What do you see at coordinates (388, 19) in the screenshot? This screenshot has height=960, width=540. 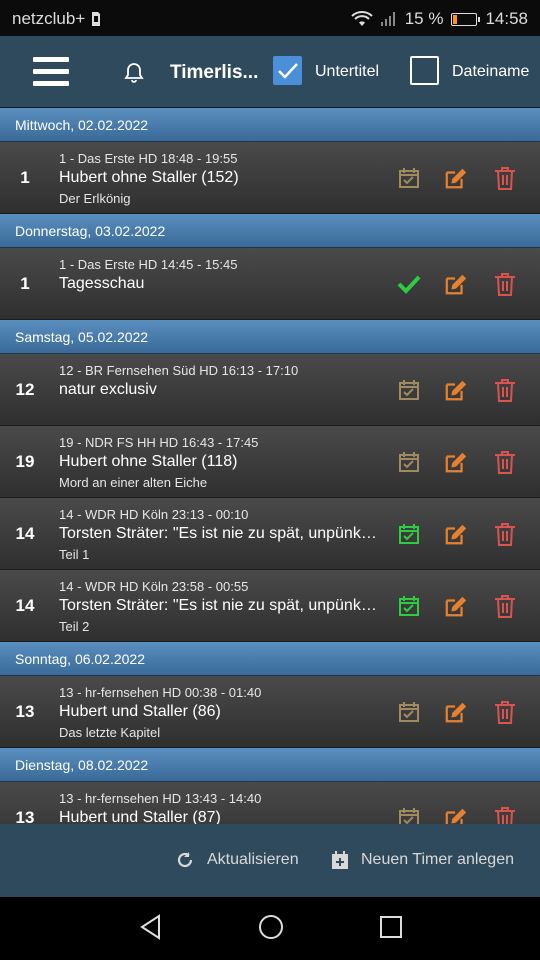 I see `signal-icon` at bounding box center [388, 19].